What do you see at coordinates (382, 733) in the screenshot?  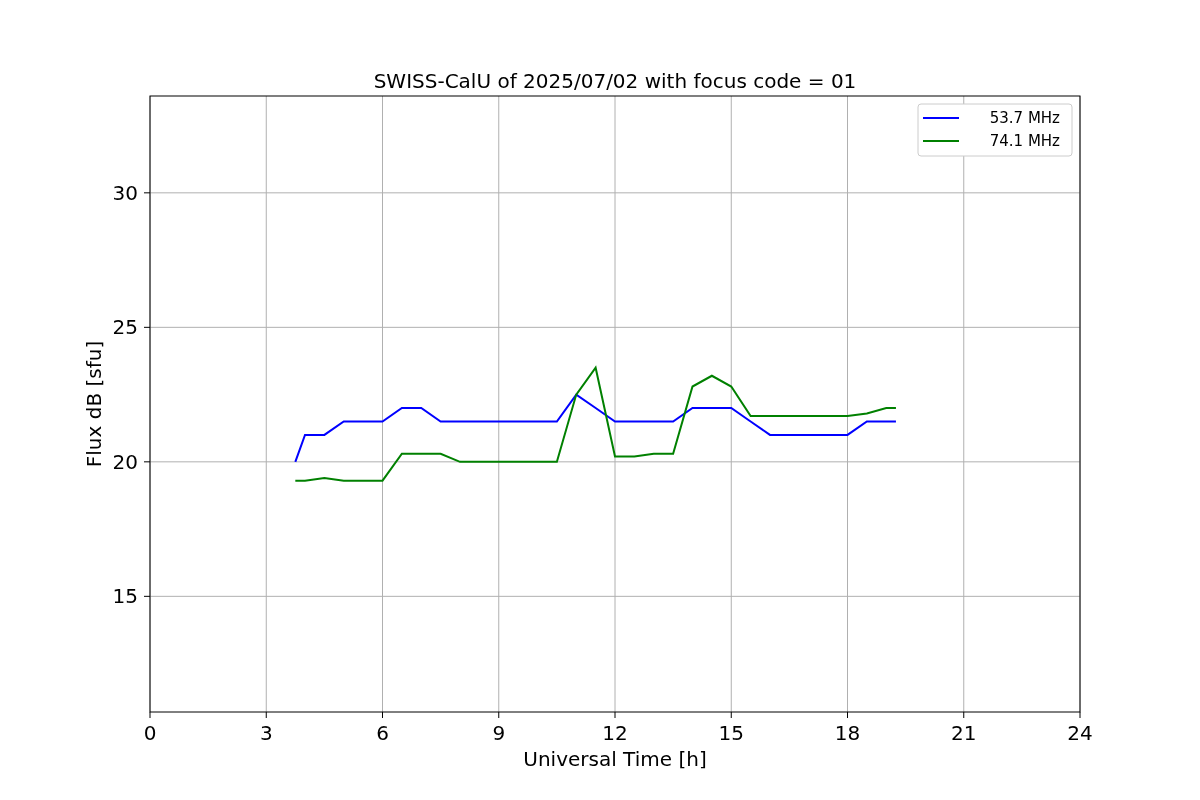 I see `x-tick-label: 6` at bounding box center [382, 733].